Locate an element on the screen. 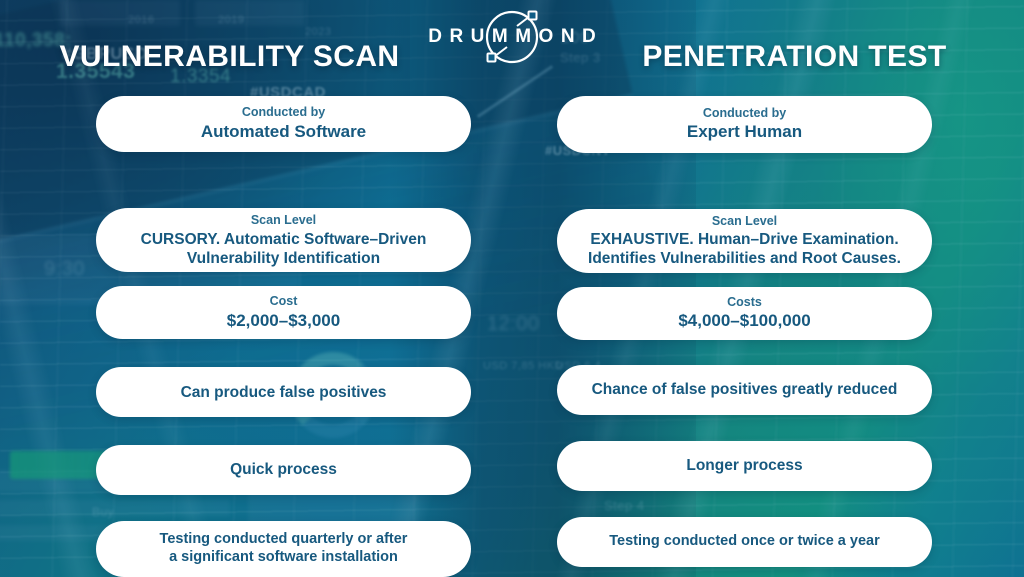 The image size is (1024, 577). pill-right-testing-frequency: Testing conducted once or twice a year is located at coordinates (744, 542).